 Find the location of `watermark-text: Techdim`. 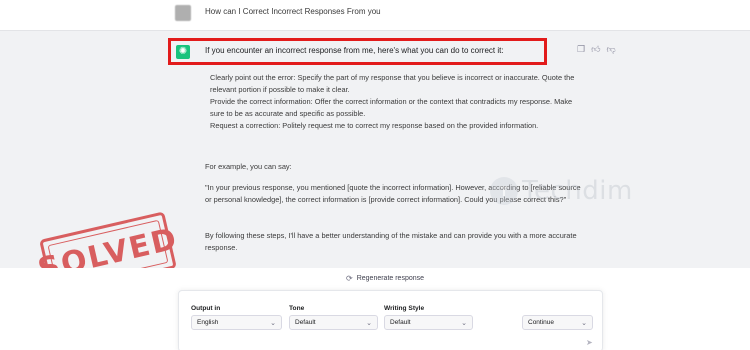

watermark-text: Techdim is located at coordinates (577, 191).